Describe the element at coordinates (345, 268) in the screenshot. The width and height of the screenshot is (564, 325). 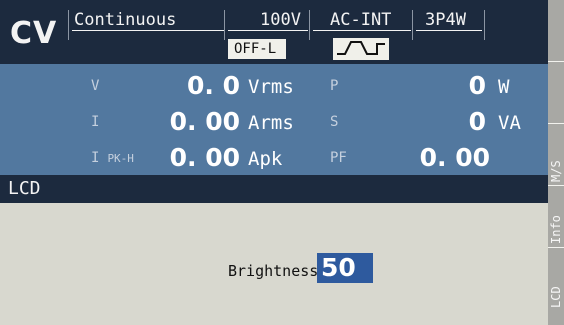
I see `brightness-value-field: 50` at that location.